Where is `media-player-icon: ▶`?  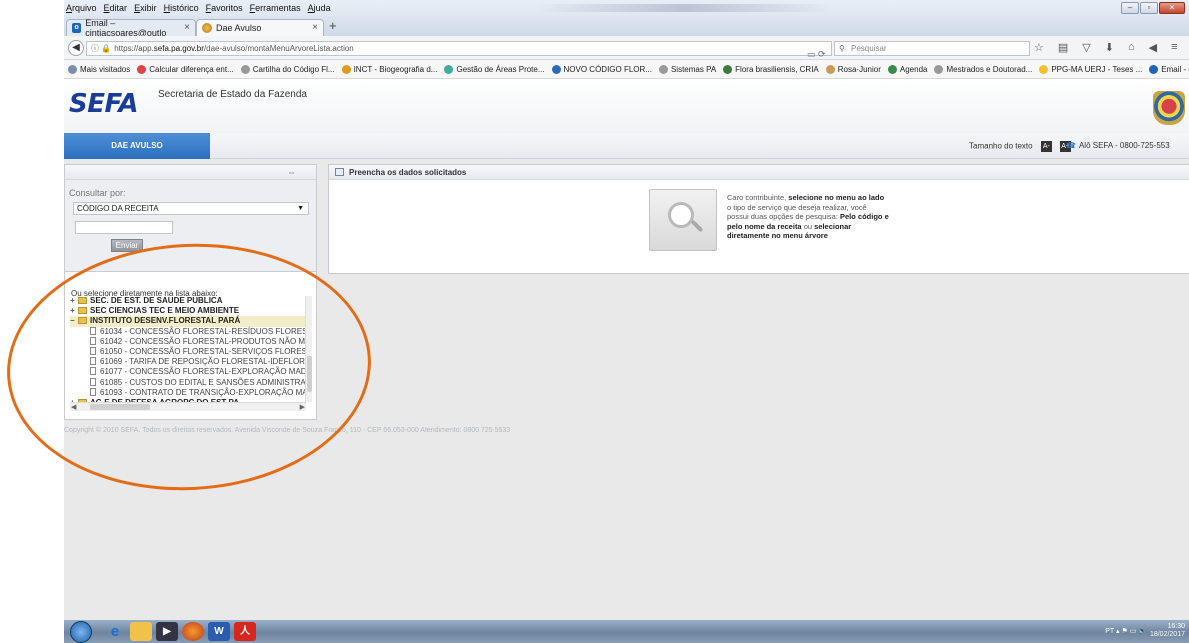 media-player-icon: ▶ is located at coordinates (167, 631).